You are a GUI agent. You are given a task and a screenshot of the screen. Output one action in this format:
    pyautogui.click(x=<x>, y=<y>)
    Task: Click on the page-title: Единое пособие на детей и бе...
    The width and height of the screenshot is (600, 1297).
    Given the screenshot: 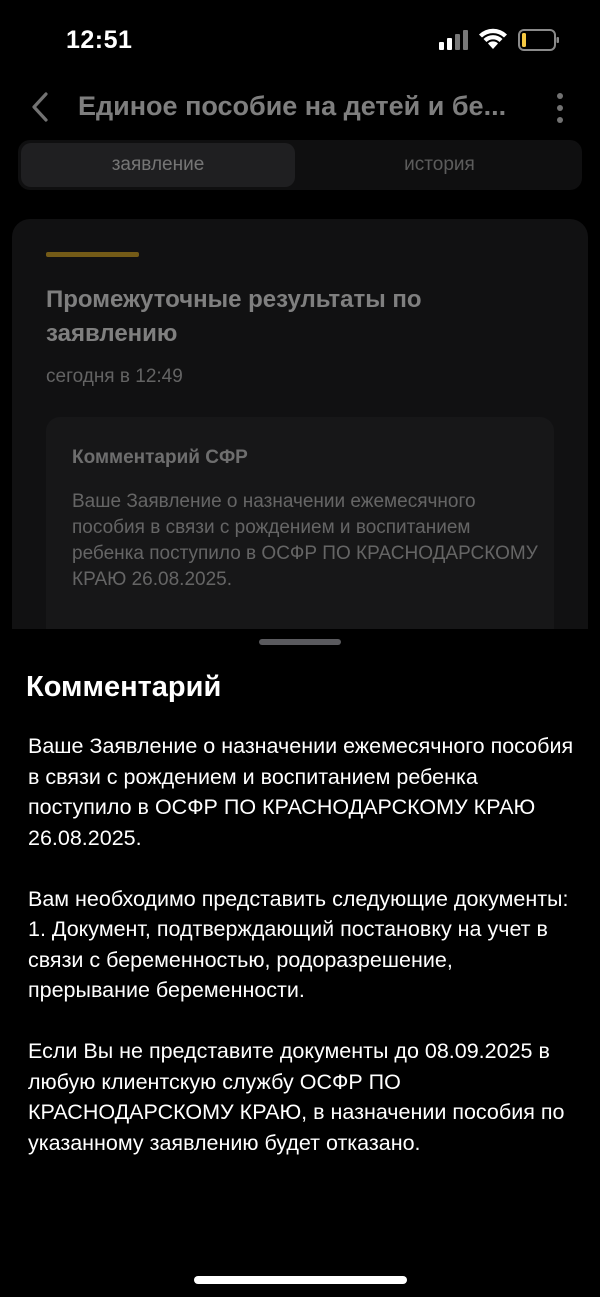 What is the action you would take?
    pyautogui.click(x=292, y=106)
    